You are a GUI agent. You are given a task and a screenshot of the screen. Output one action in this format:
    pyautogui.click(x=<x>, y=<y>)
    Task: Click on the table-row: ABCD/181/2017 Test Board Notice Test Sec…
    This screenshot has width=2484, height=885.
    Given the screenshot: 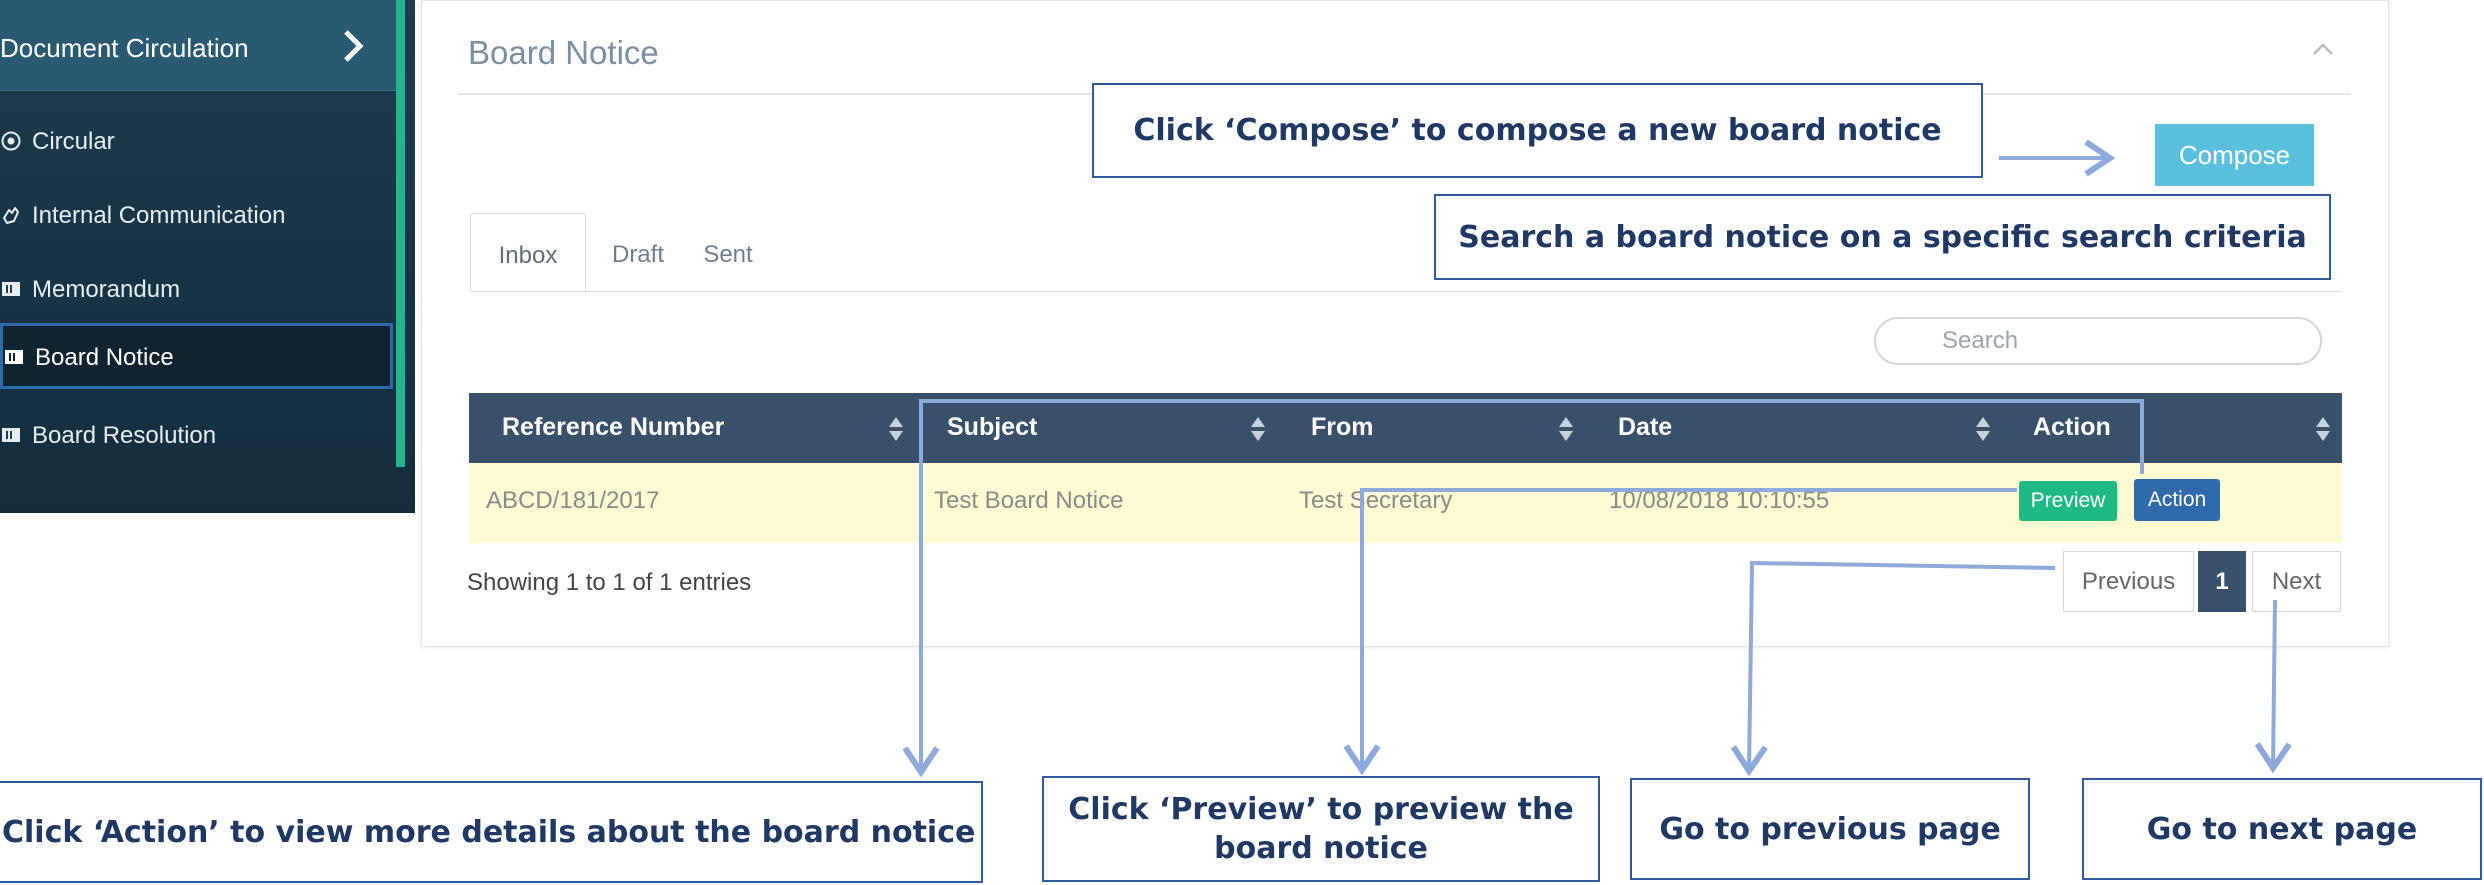 What is the action you would take?
    pyautogui.click(x=1405, y=503)
    